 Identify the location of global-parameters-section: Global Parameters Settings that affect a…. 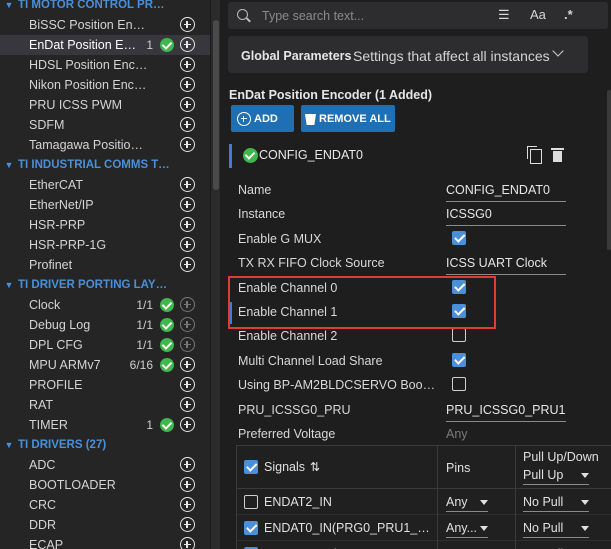
(408, 54).